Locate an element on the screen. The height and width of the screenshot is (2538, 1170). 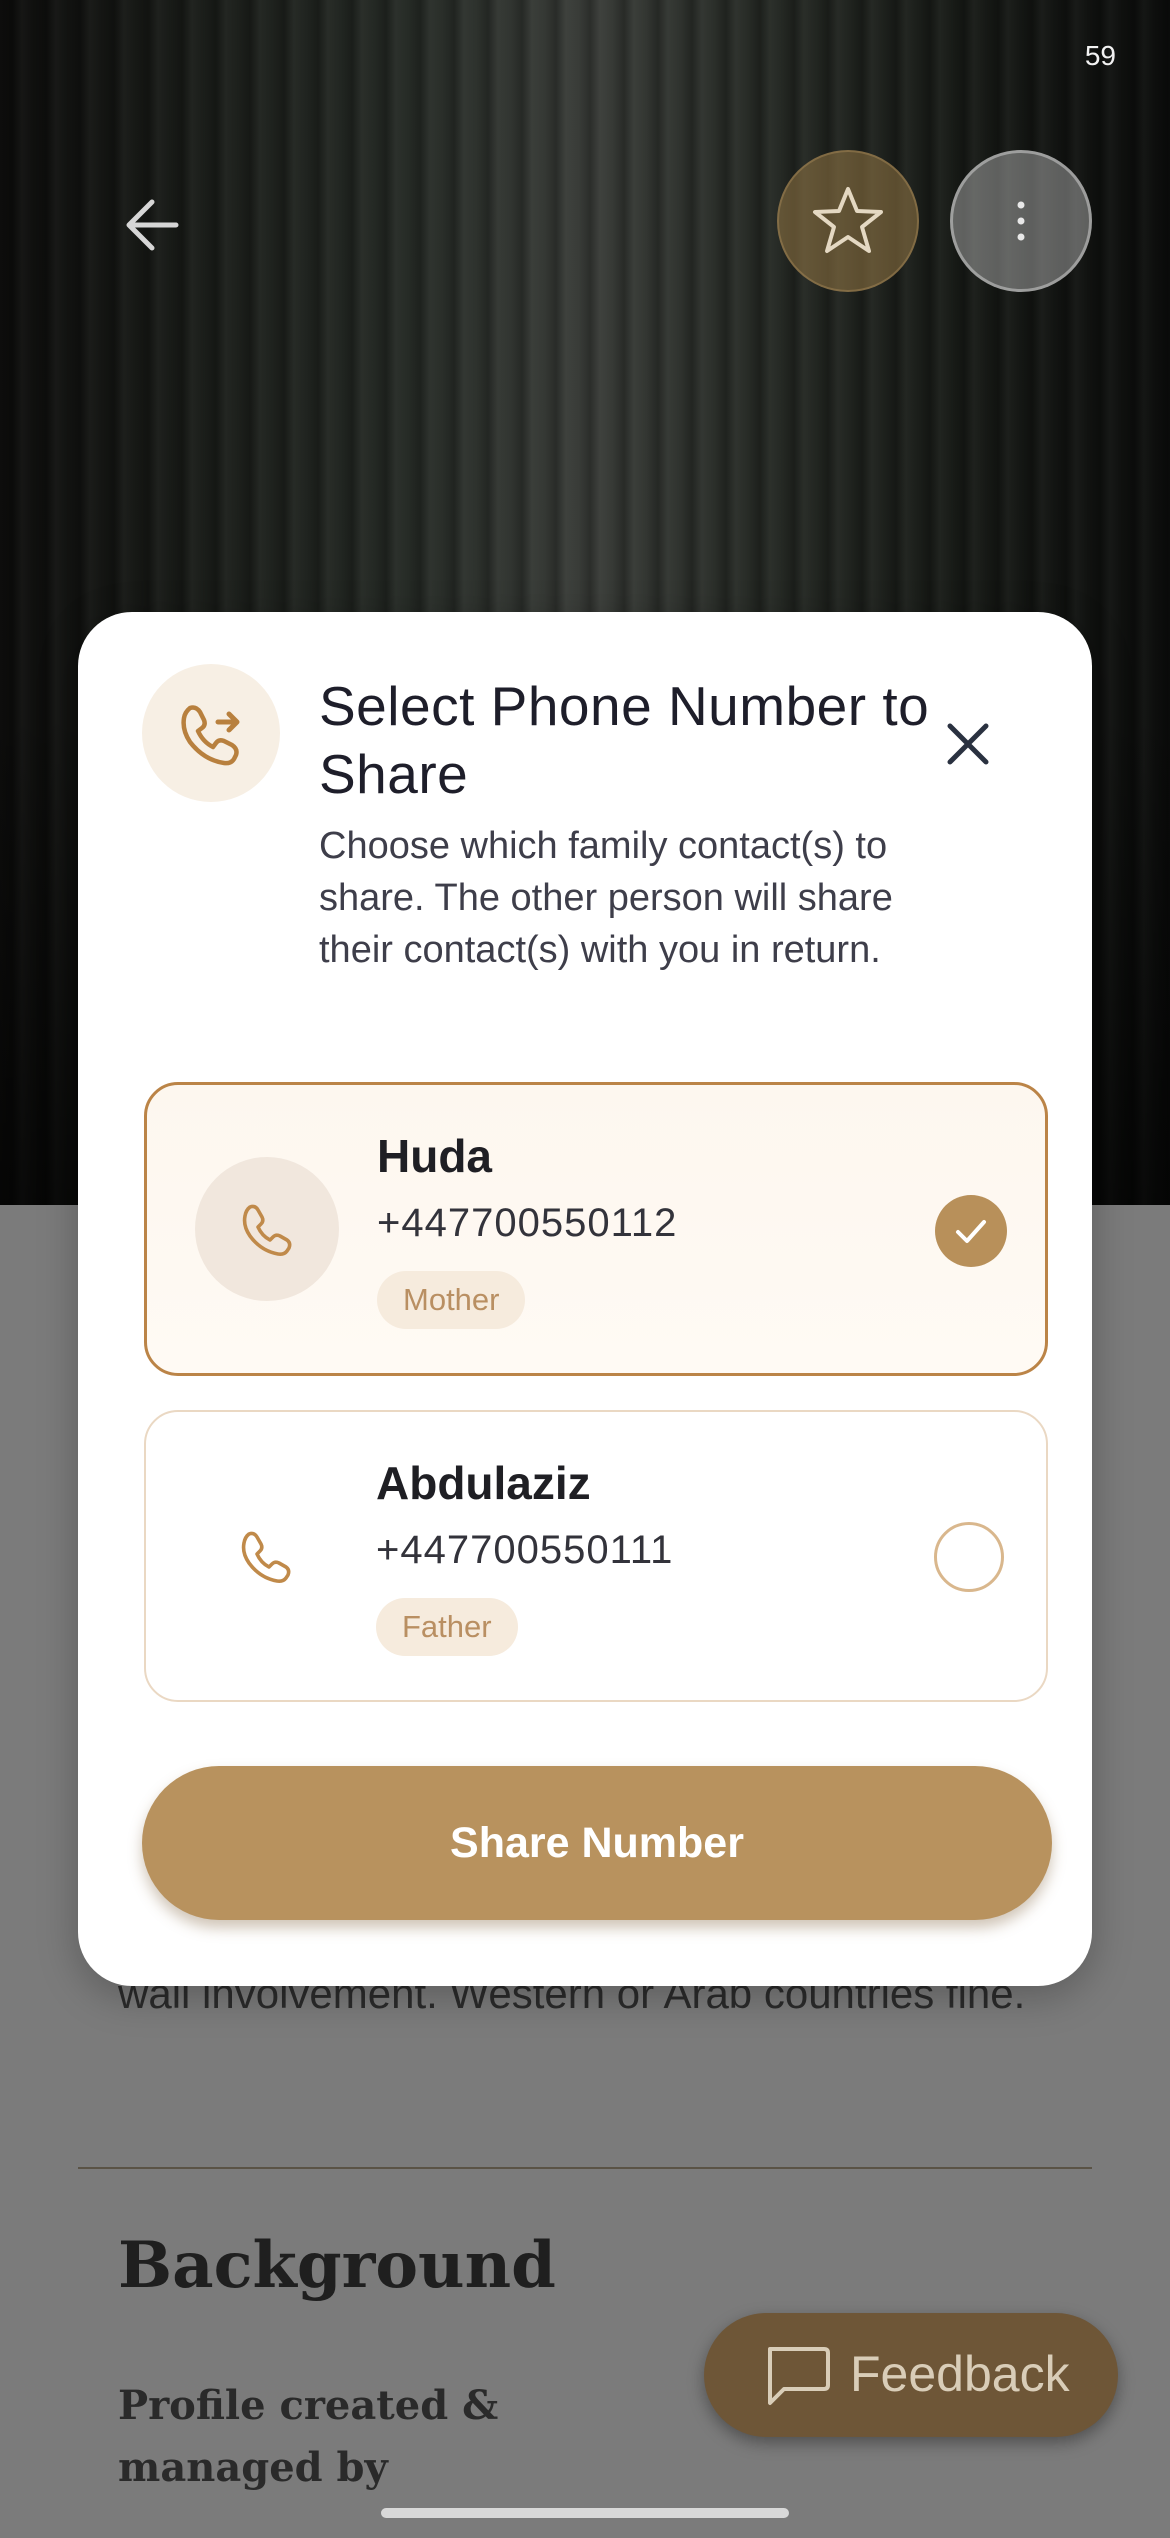
more-options-button is located at coordinates (1021, 221).